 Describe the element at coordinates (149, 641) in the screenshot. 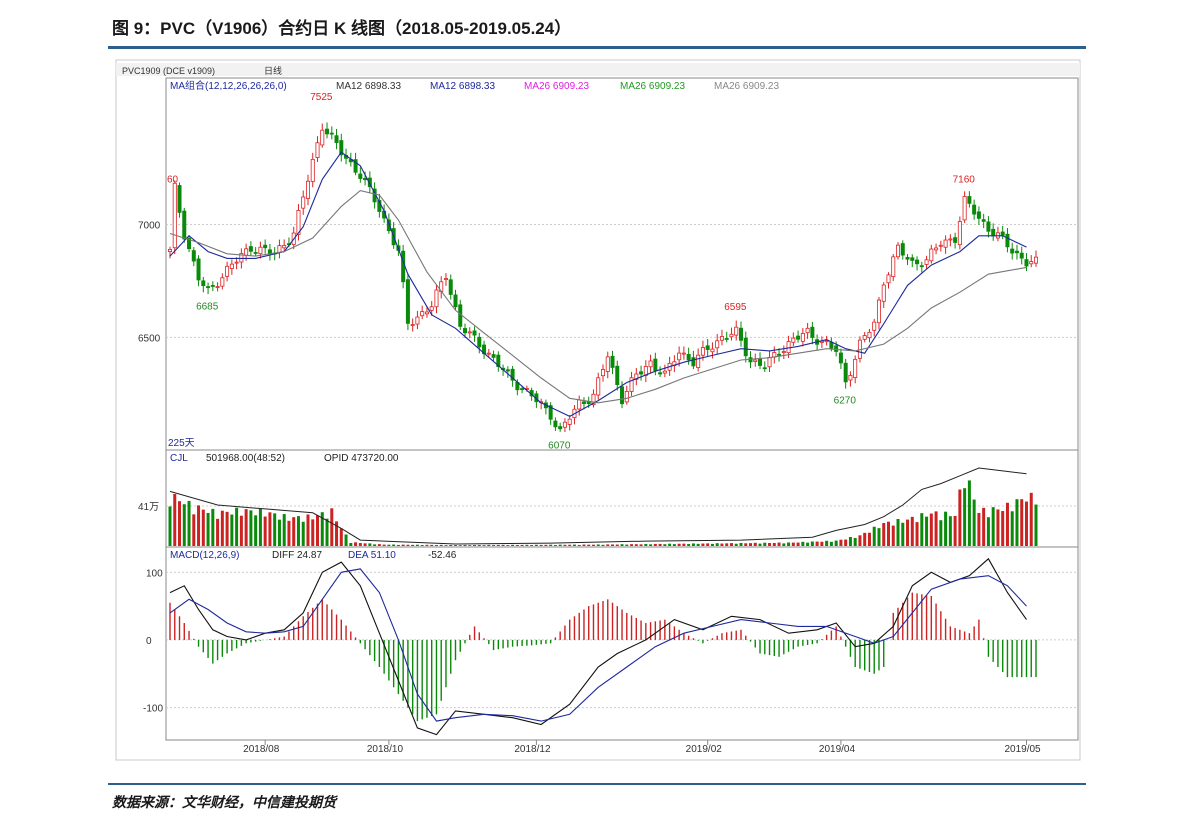

I see `macd-tick-label: 0` at that location.